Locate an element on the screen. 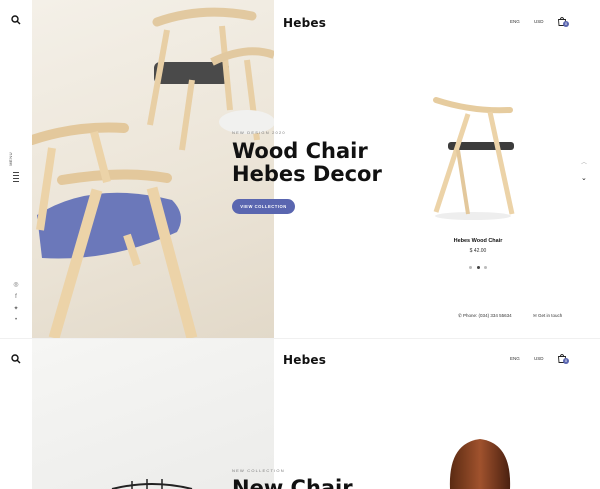  get-in-touch-link: ✉ Get in touch is located at coordinates (547, 316).